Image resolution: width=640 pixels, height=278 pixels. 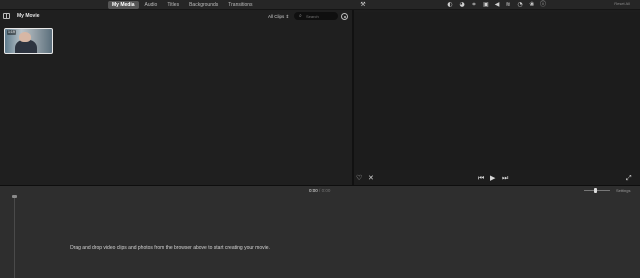 What do you see at coordinates (462, 5) in the screenshot?
I see `color-correction-icon: ◕` at bounding box center [462, 5].